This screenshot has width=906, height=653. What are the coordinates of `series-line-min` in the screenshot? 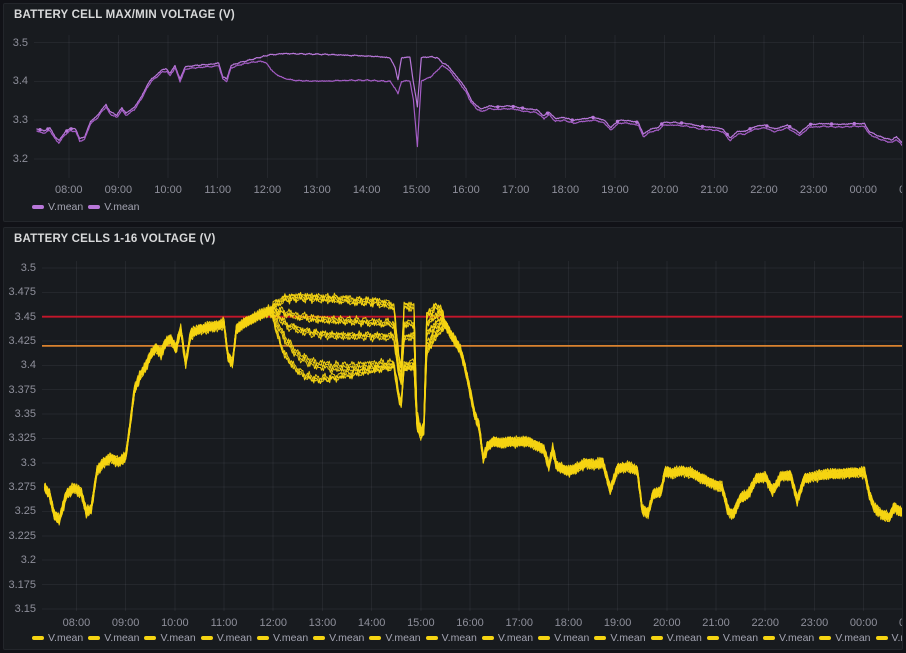 It's located at (469, 104).